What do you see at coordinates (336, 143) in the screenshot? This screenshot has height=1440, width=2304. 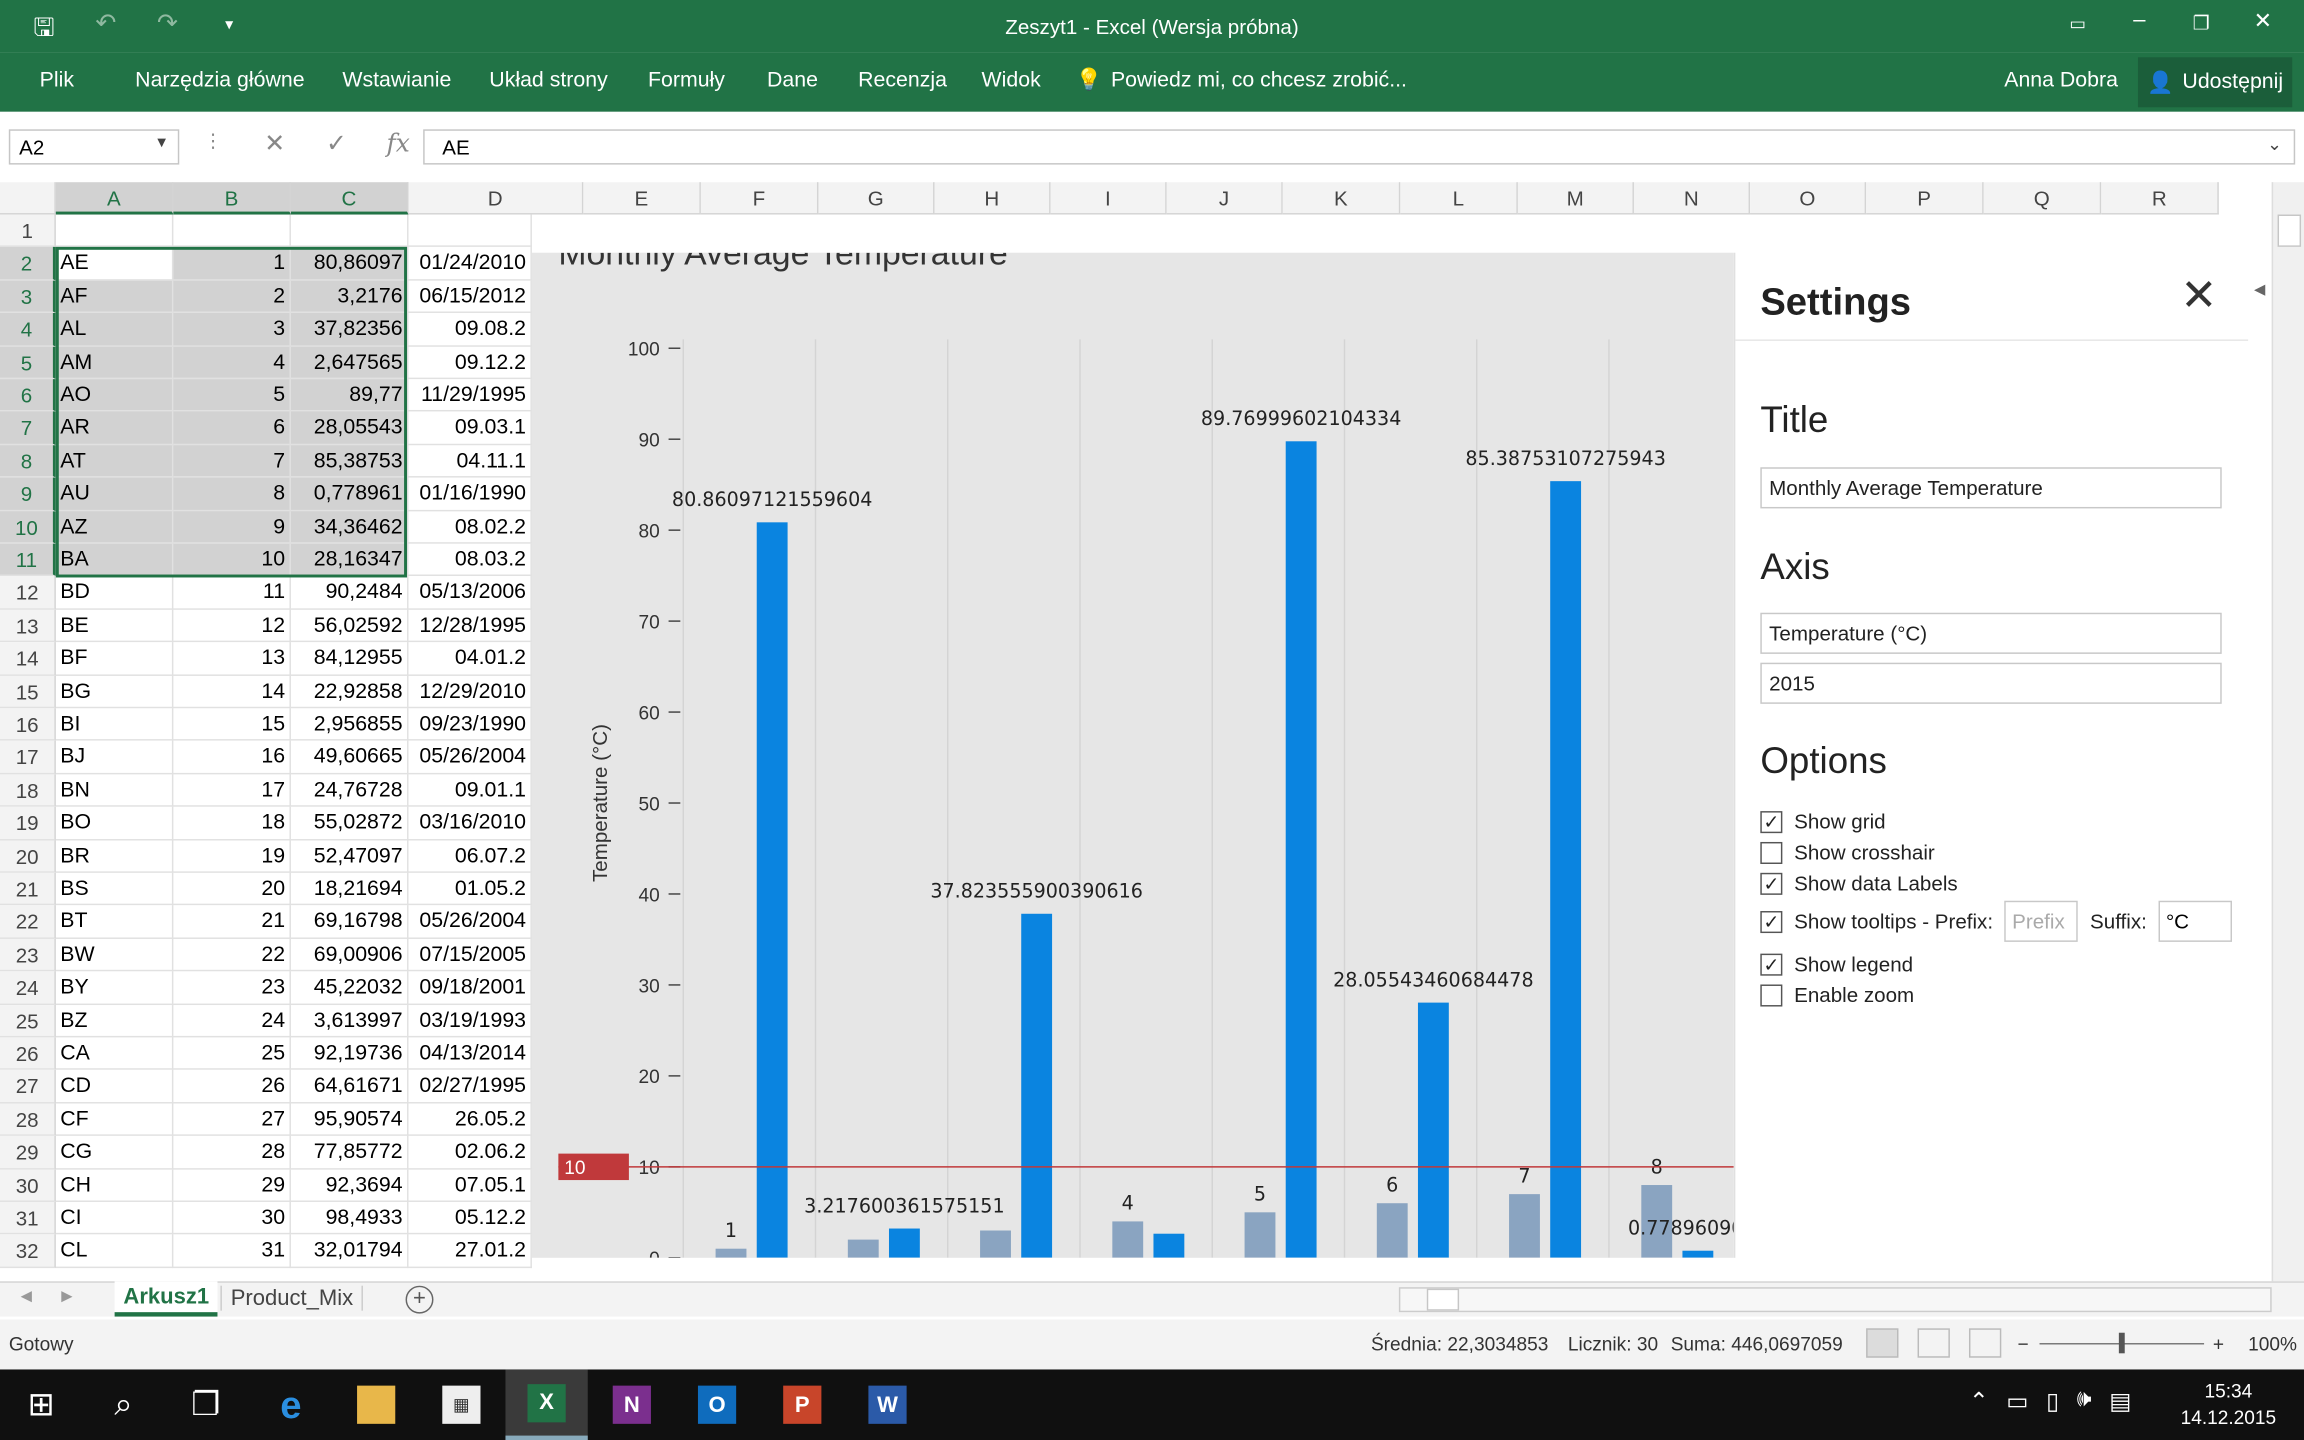 I see `enter-icon: ✓` at bounding box center [336, 143].